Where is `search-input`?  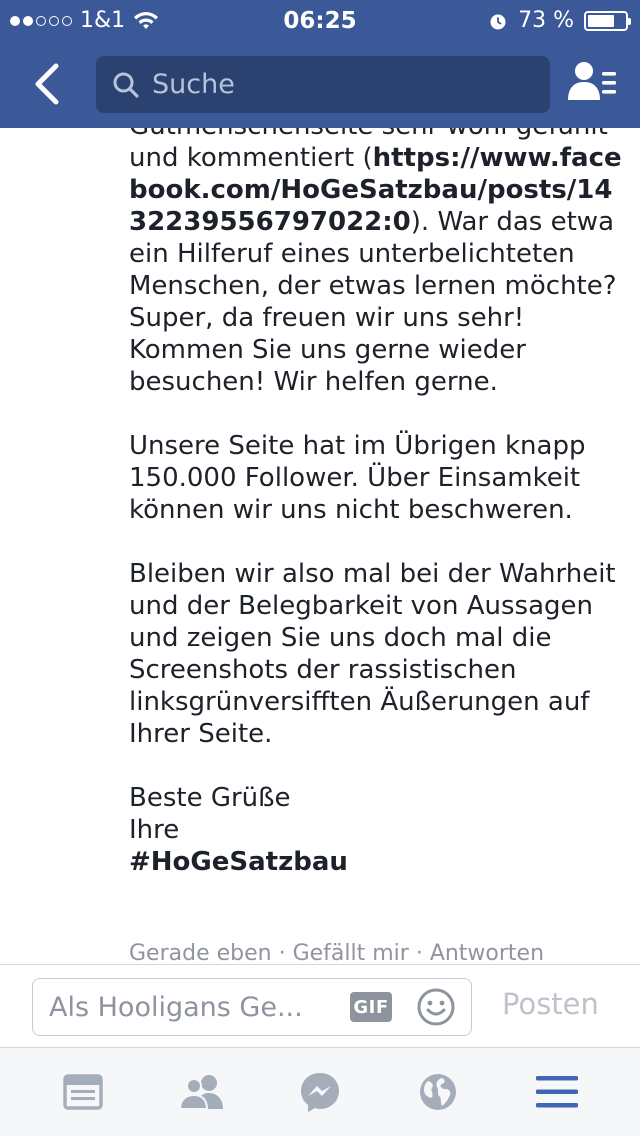
search-input is located at coordinates (342, 84).